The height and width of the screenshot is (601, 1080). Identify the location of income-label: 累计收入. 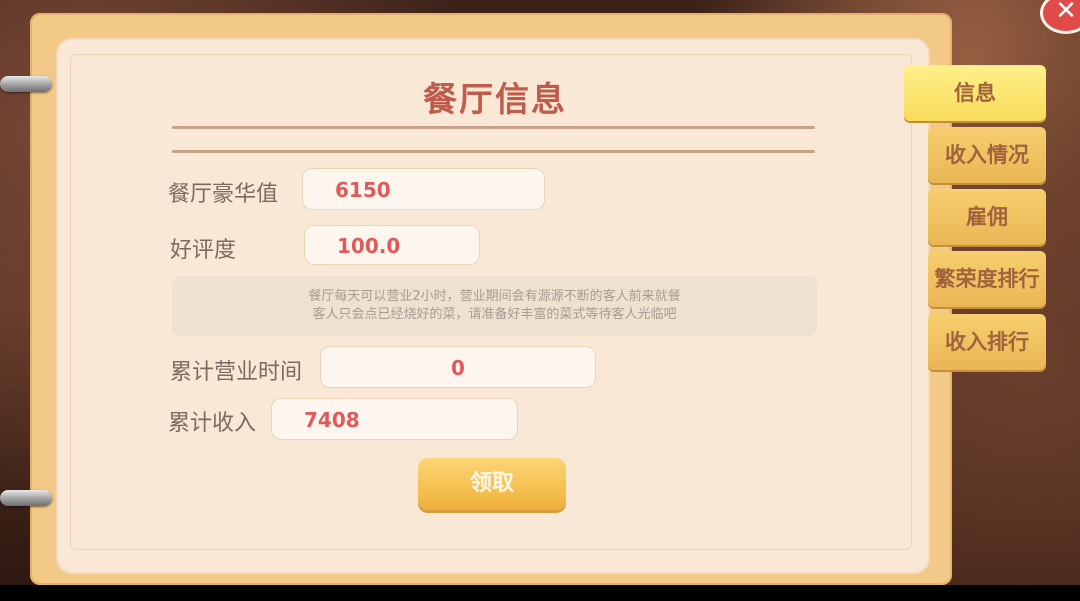
(212, 423).